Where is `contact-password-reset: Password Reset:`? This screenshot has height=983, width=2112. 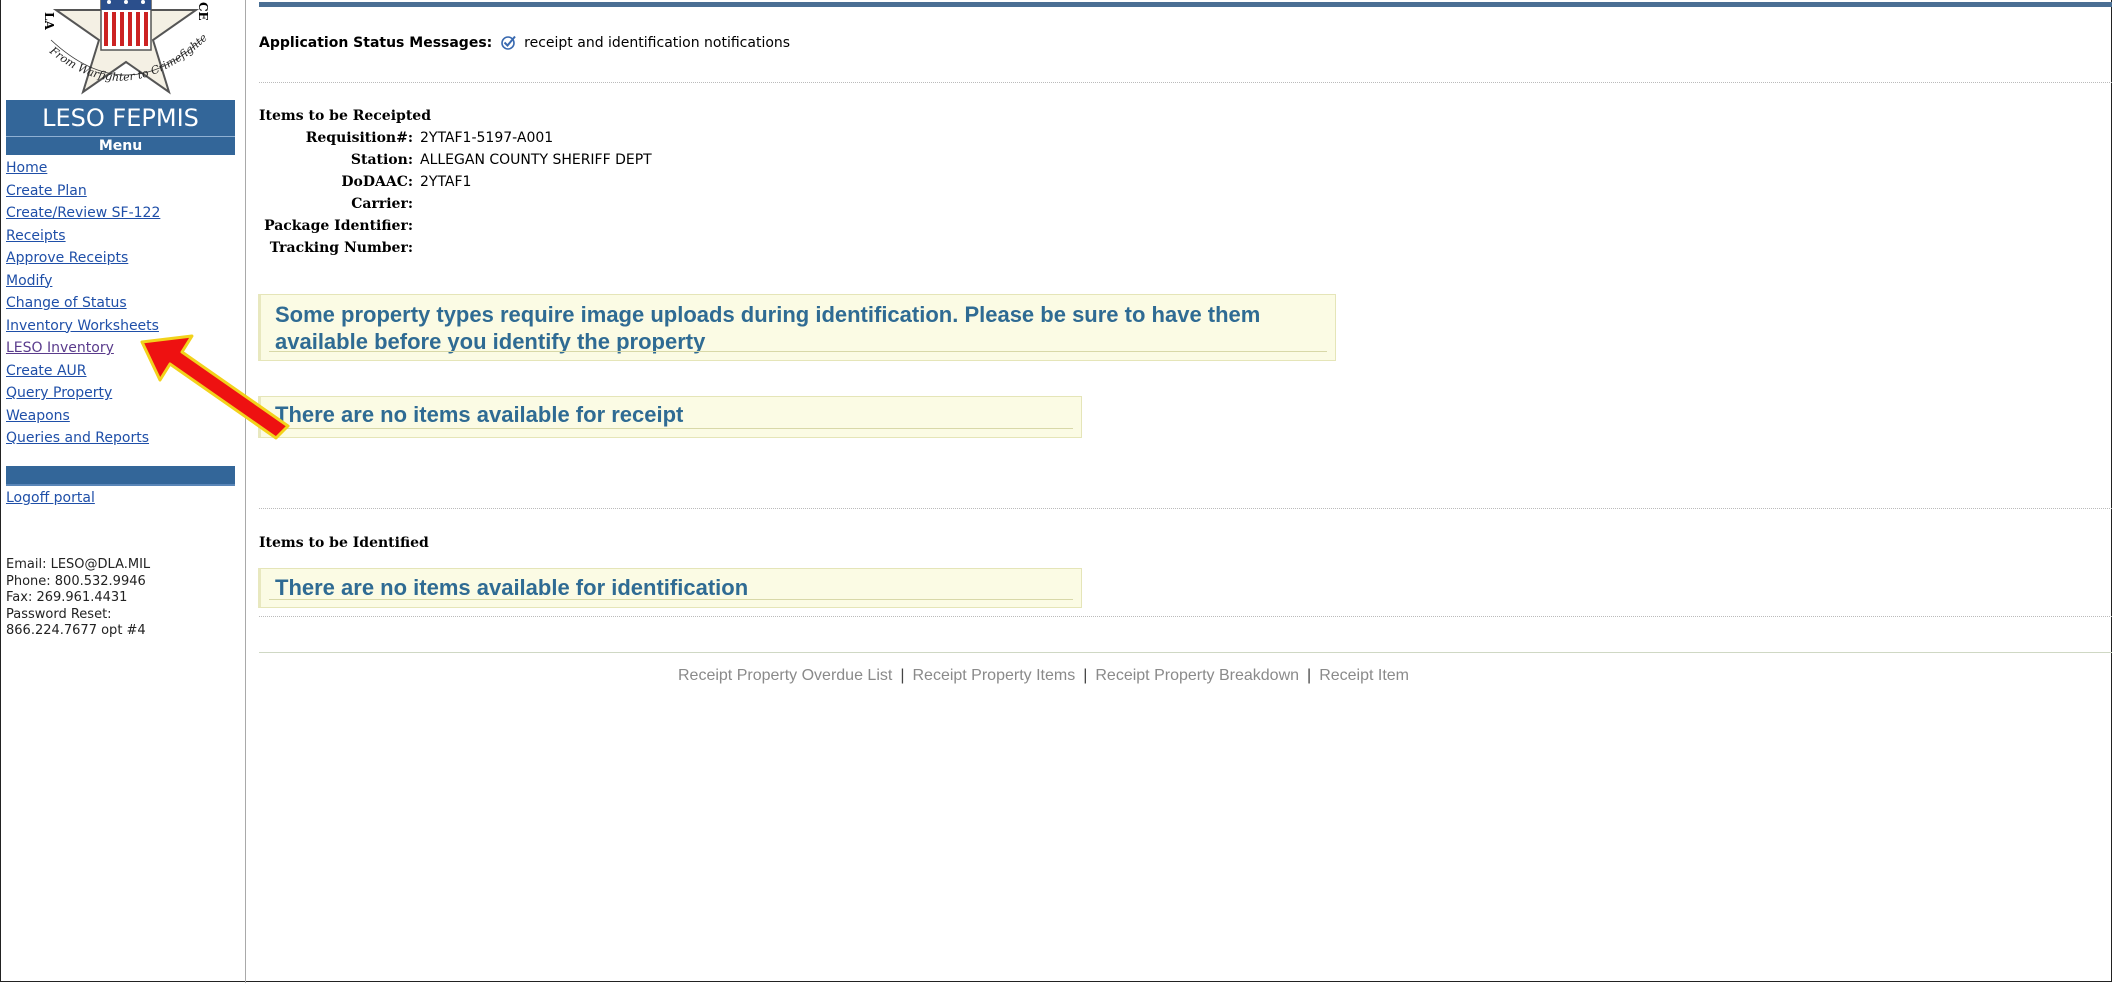
contact-password-reset: Password Reset: is located at coordinates (59, 614).